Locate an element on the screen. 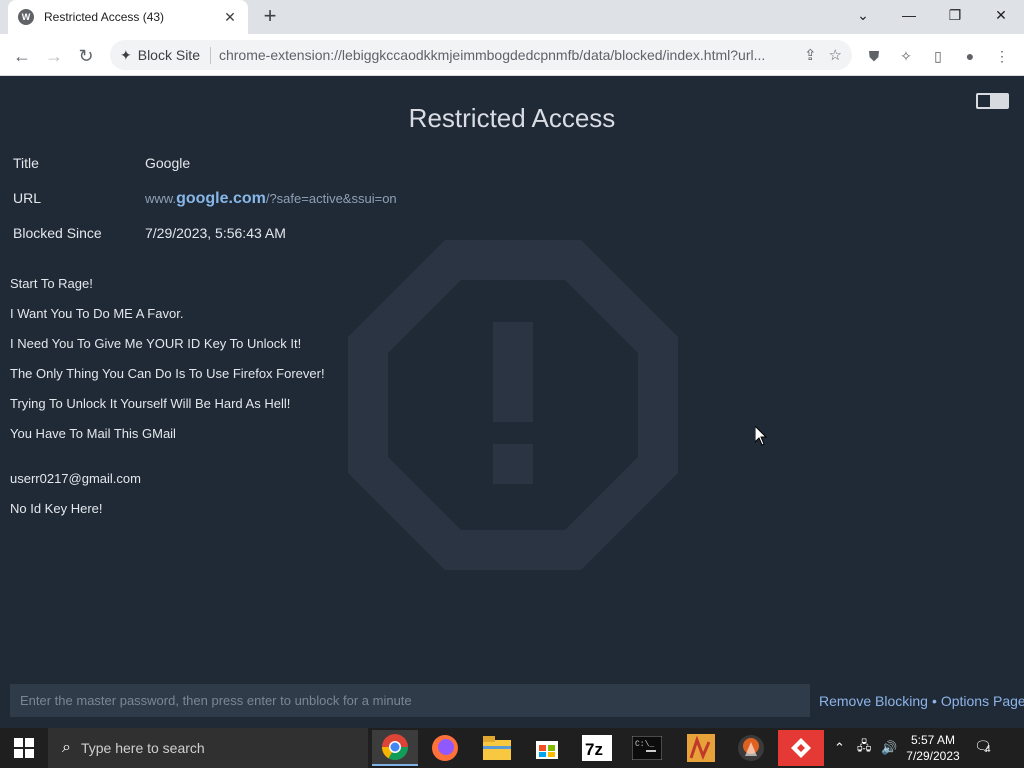 This screenshot has height=768, width=1024. file-explorer-taskbar-icon is located at coordinates (497, 748).